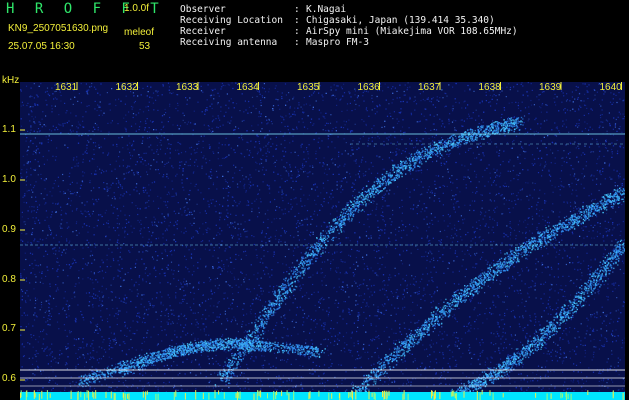  Describe the element at coordinates (349, 9) in the screenshot. I see `meta-row-observer: Observer : K.Nagai` at that location.